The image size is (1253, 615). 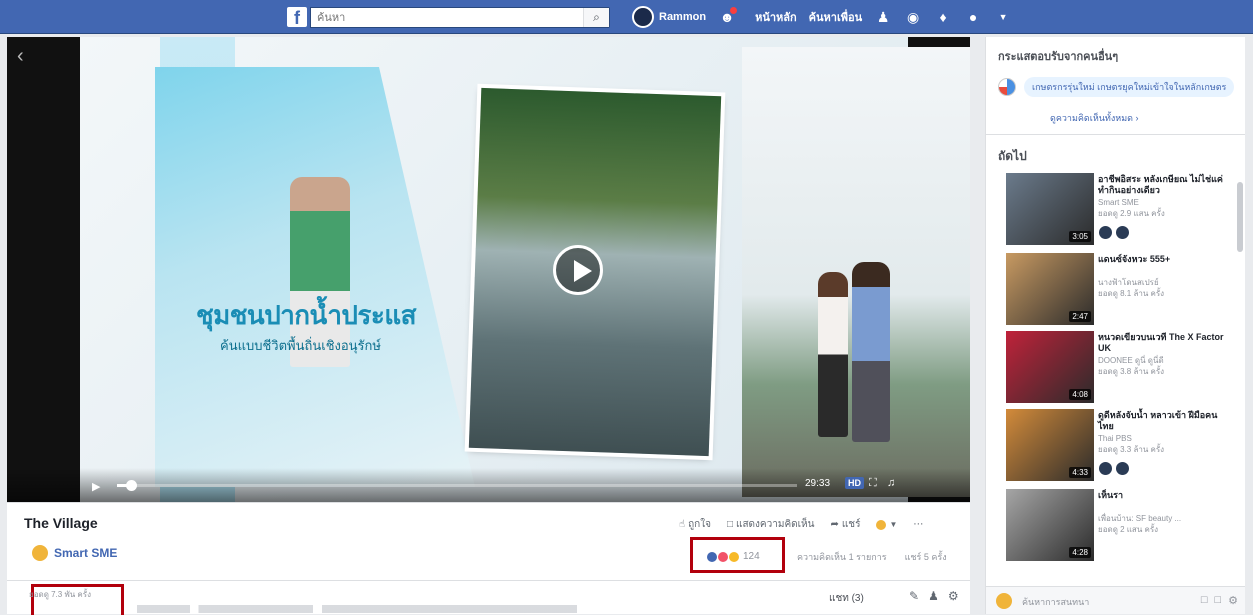 What do you see at coordinates (578, 270) in the screenshot?
I see `play-button` at bounding box center [578, 270].